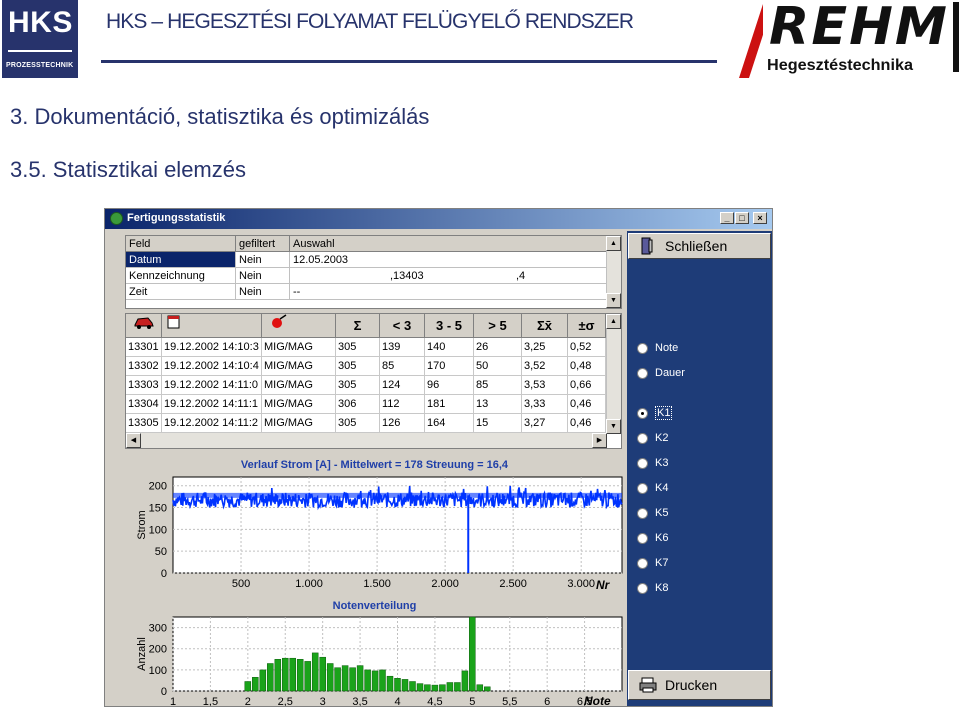  Describe the element at coordinates (158, 487) in the screenshot. I see `y-tick-label: 200` at that location.